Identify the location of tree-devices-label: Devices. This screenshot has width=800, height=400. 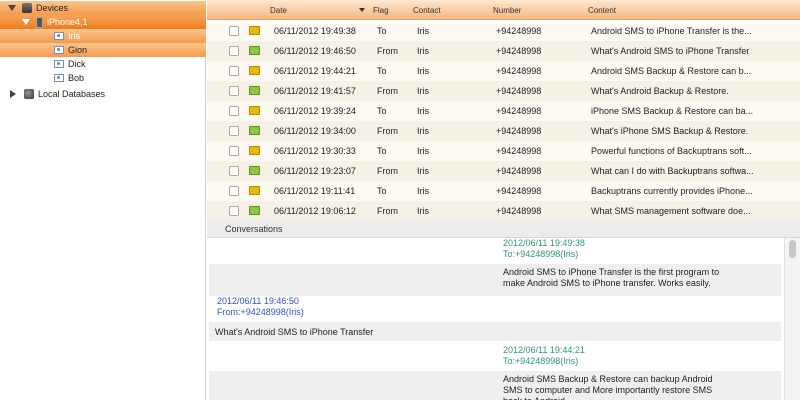
(52, 8).